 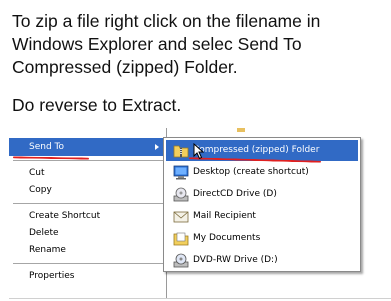 I want to click on menu-item-create-shortcut: Create Shortcut, so click(x=87, y=216).